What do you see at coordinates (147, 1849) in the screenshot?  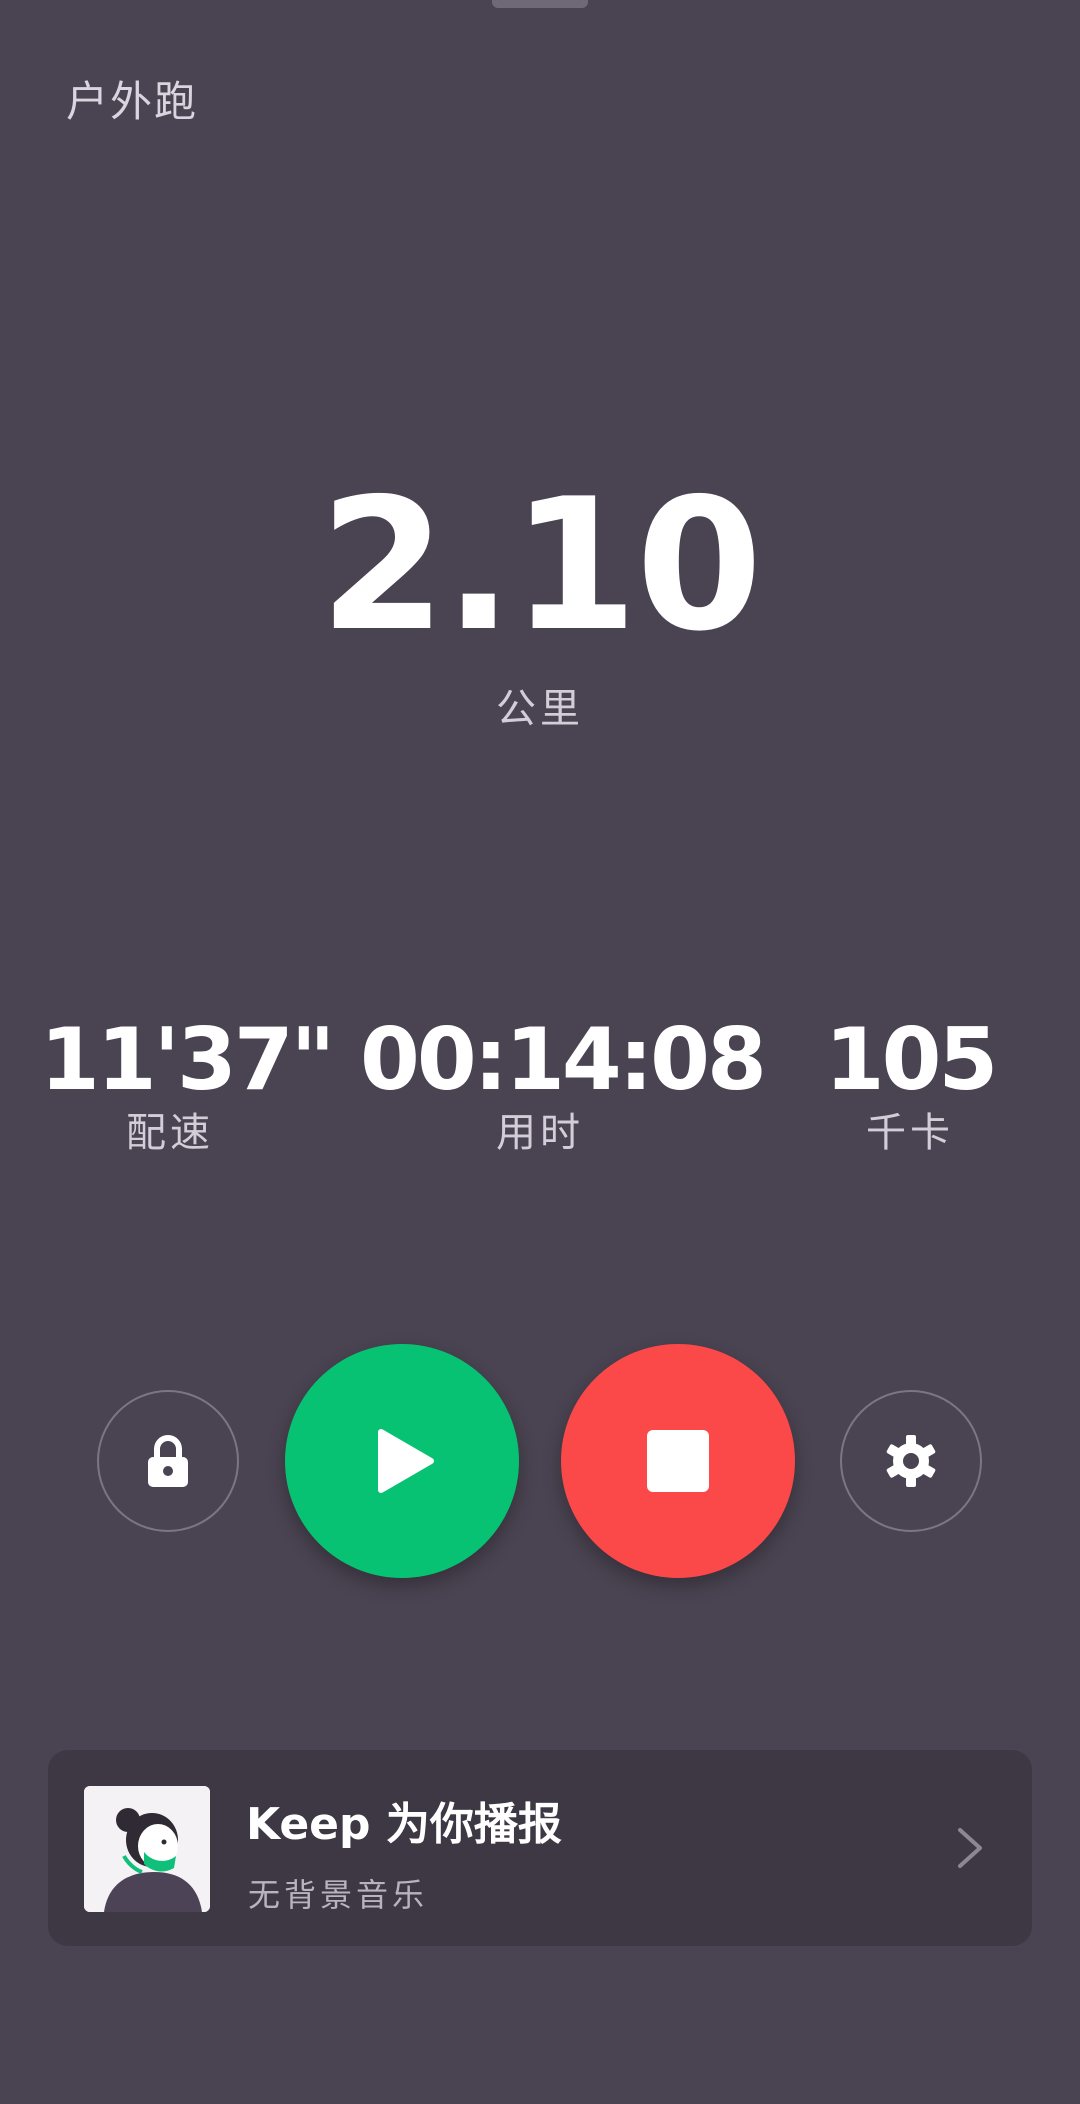 I see `coach-avatar` at bounding box center [147, 1849].